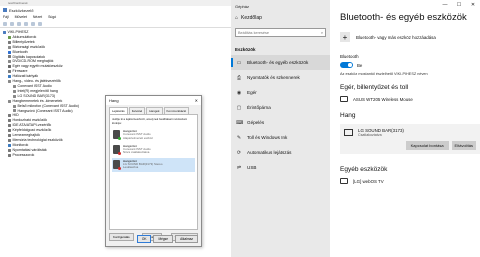 Image resolution: width=480 pixels, height=257 pixels. I want to click on sidebar-nav-item: ◉ Egér, so click(280, 92).